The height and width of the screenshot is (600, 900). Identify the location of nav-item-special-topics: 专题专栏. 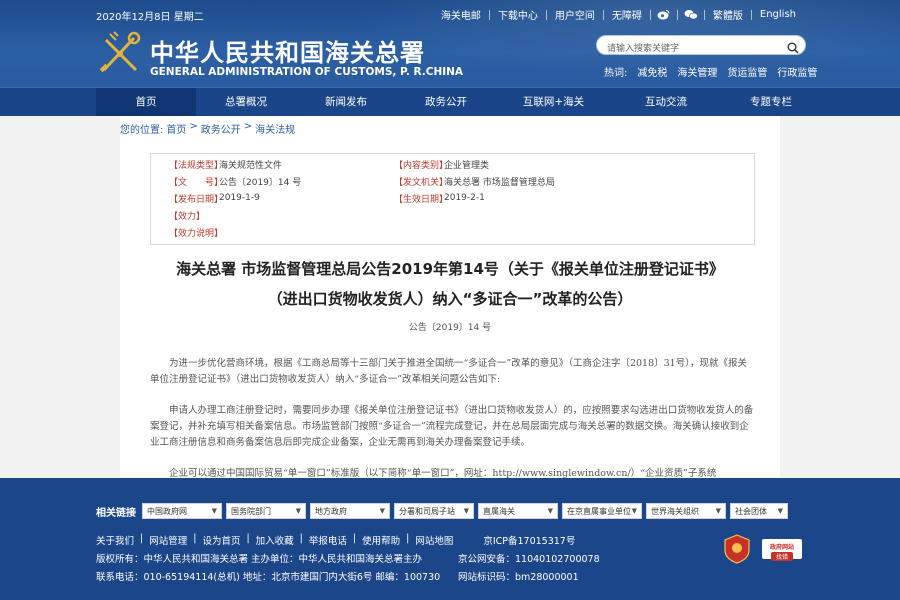
(771, 102).